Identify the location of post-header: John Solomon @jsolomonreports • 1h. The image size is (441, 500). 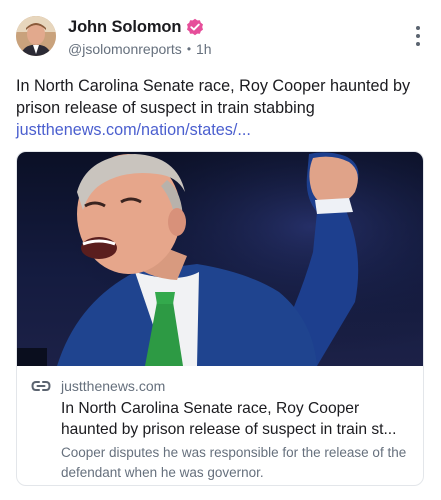
(220, 38).